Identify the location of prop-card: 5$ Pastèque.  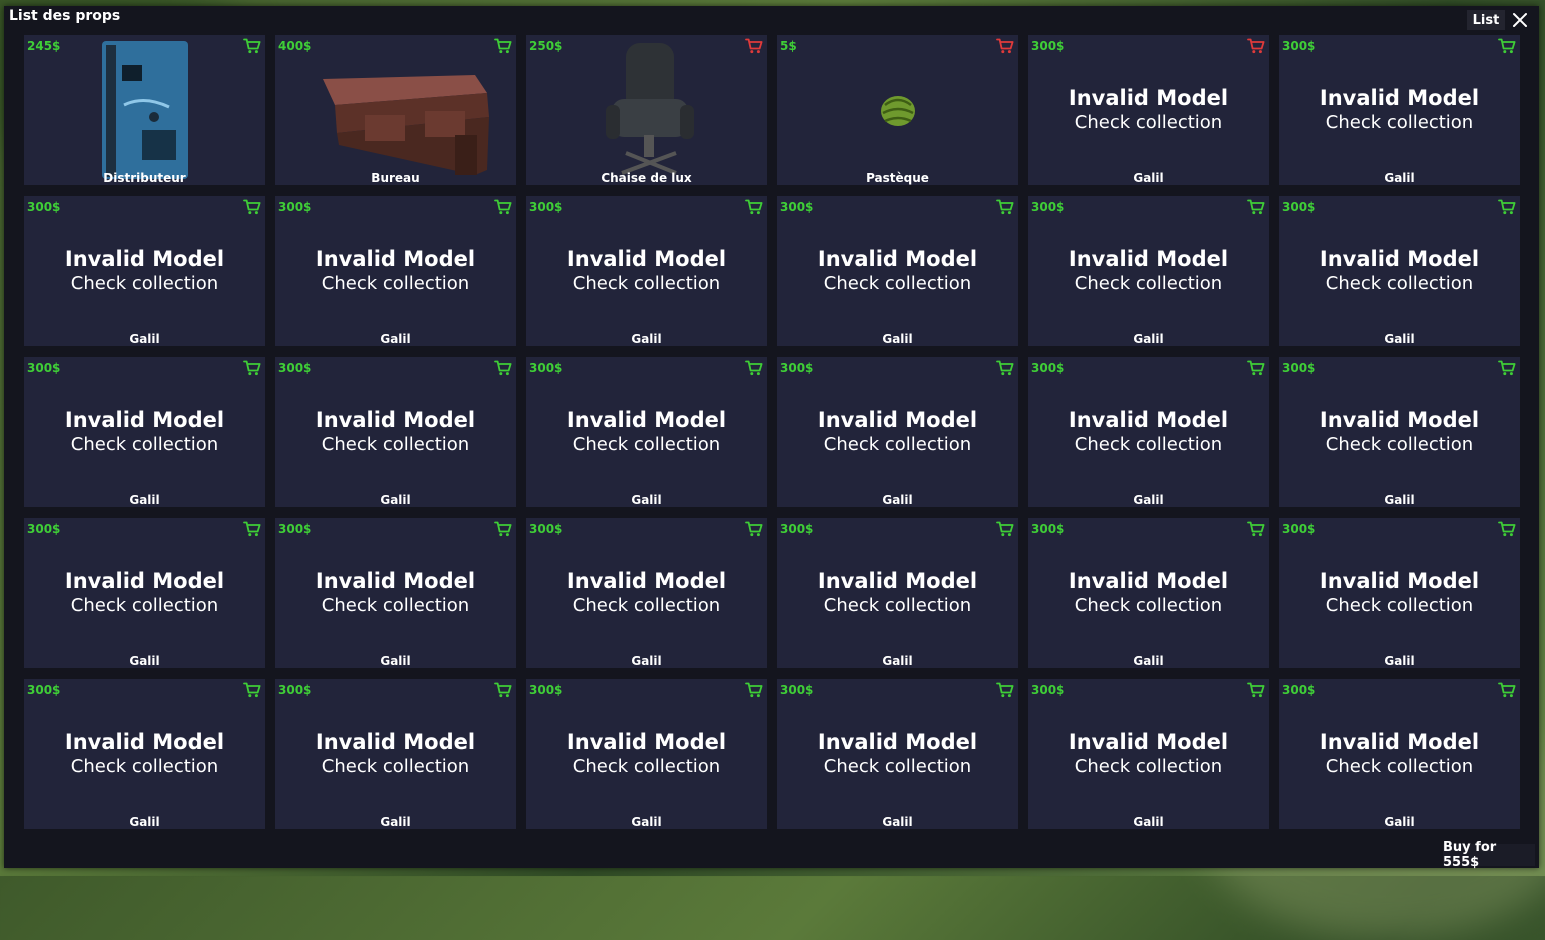
(897, 110).